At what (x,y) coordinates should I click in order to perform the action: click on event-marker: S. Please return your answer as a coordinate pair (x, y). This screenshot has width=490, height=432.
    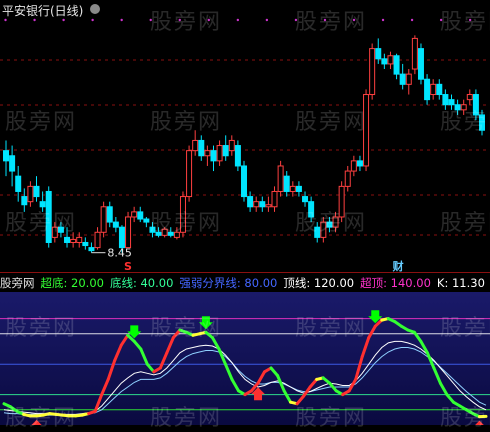
    Looking at the image, I should click on (128, 266).